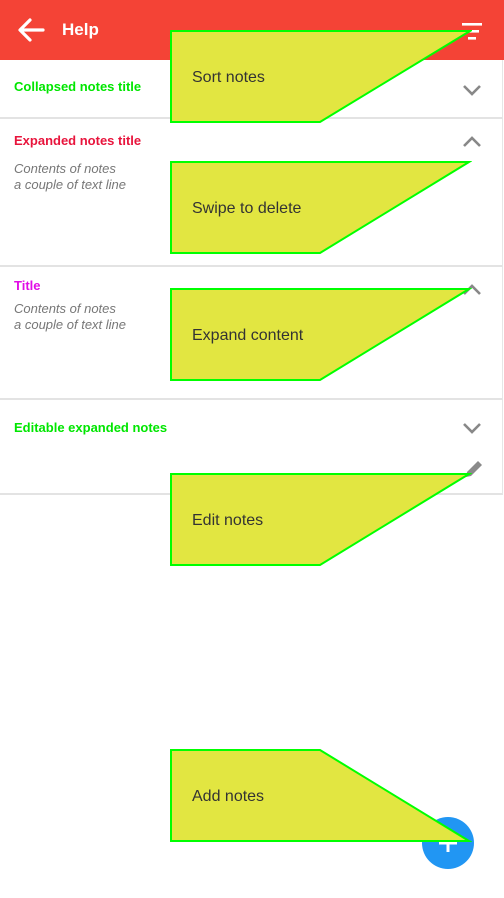 This screenshot has height=898, width=504. Describe the element at coordinates (321, 77) in the screenshot. I see `callout-sort: Sort notes` at that location.